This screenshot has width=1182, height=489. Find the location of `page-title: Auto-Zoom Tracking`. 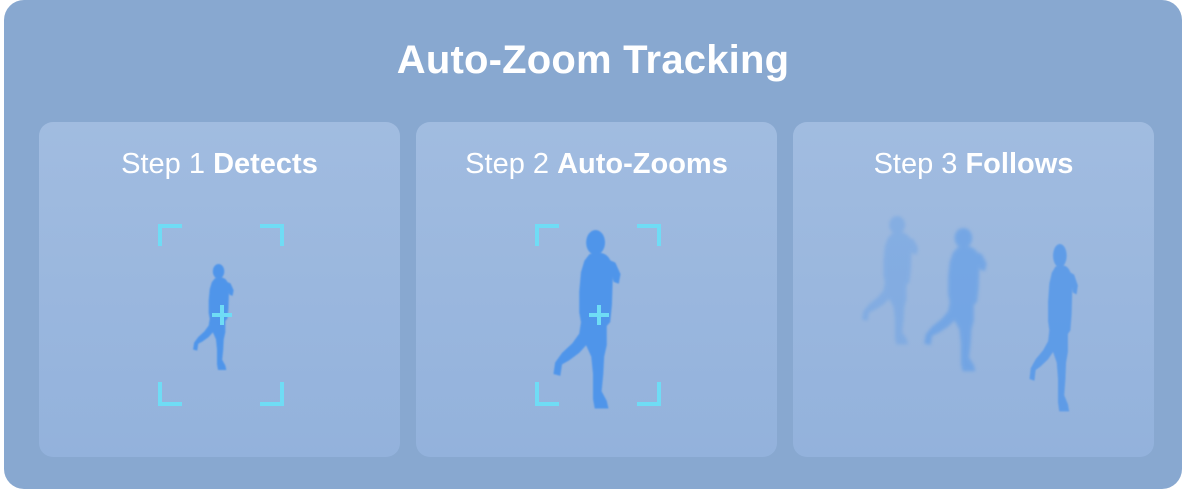

page-title: Auto-Zoom Tracking is located at coordinates (593, 60).